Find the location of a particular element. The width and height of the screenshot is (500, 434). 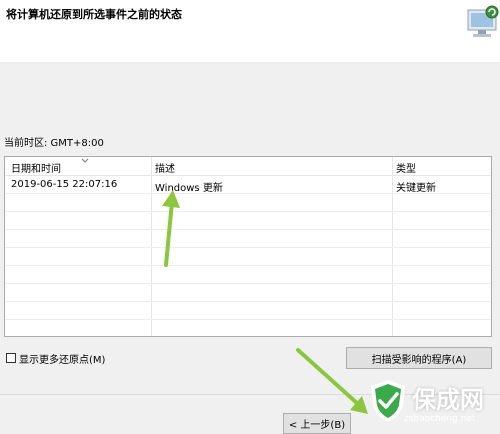

show-more-label: 显示更多还原点(M) is located at coordinates (62, 360).